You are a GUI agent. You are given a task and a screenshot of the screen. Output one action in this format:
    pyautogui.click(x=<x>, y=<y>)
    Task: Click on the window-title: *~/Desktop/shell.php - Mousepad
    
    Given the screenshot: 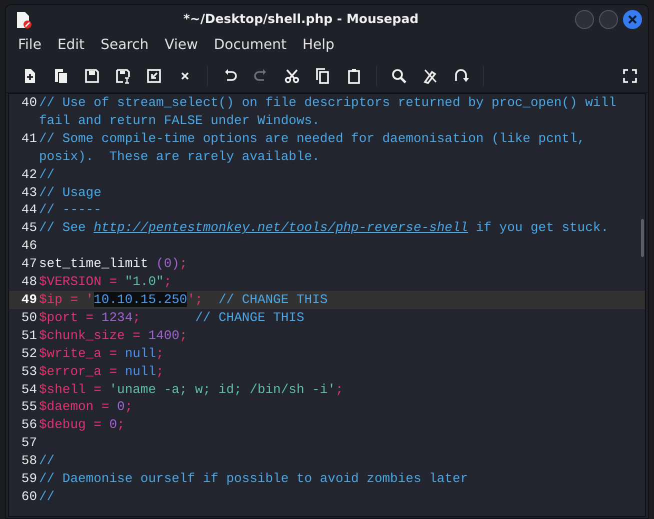 What is the action you would take?
    pyautogui.click(x=301, y=19)
    